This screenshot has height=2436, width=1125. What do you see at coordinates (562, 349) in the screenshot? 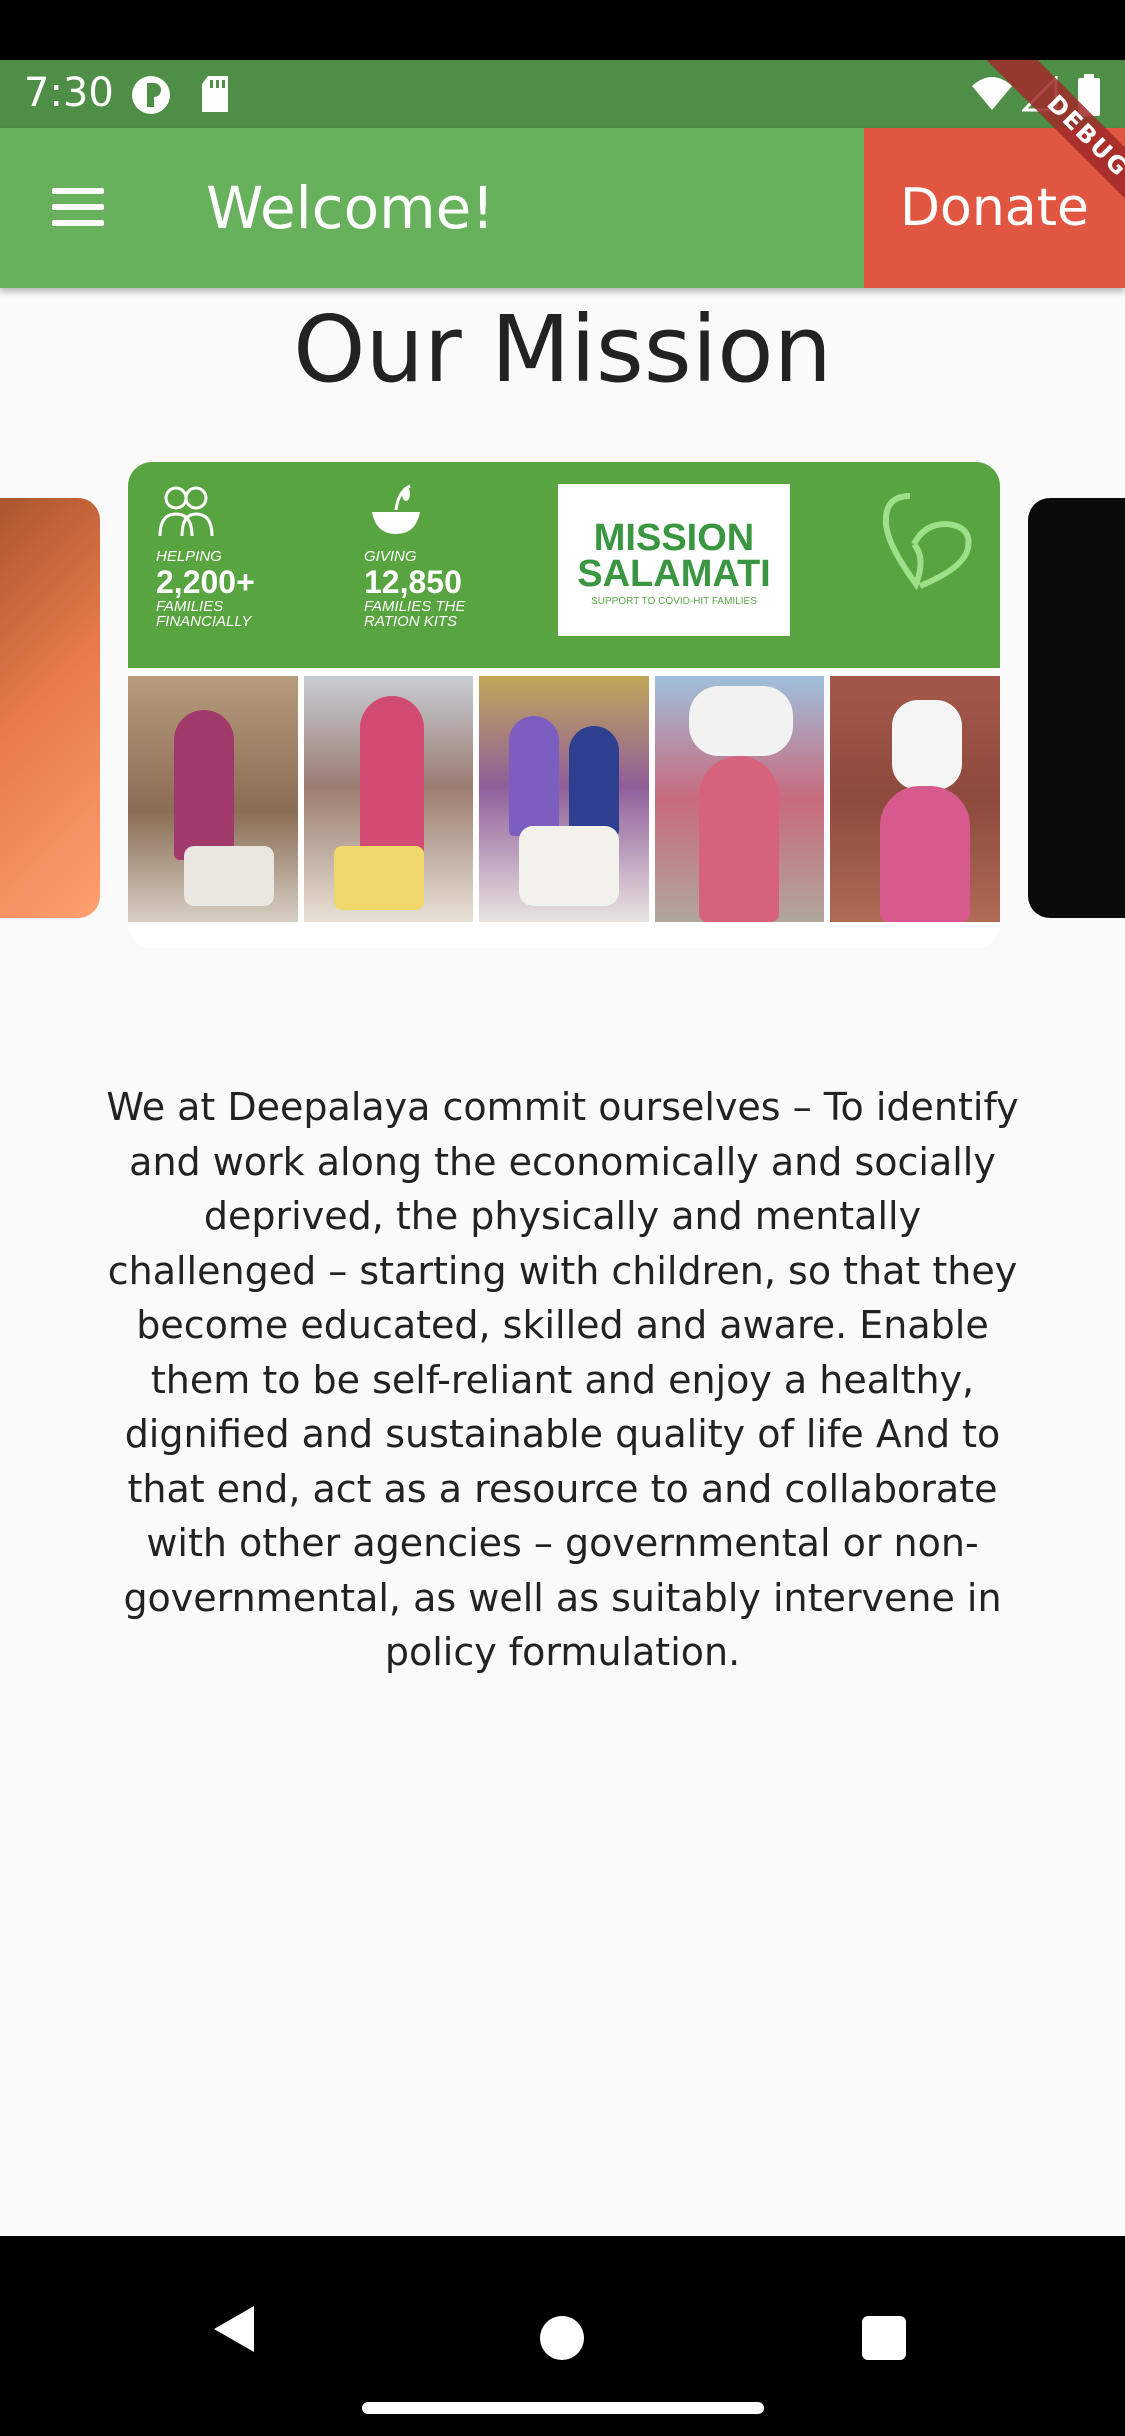
I see `page-title: Our Mission` at bounding box center [562, 349].